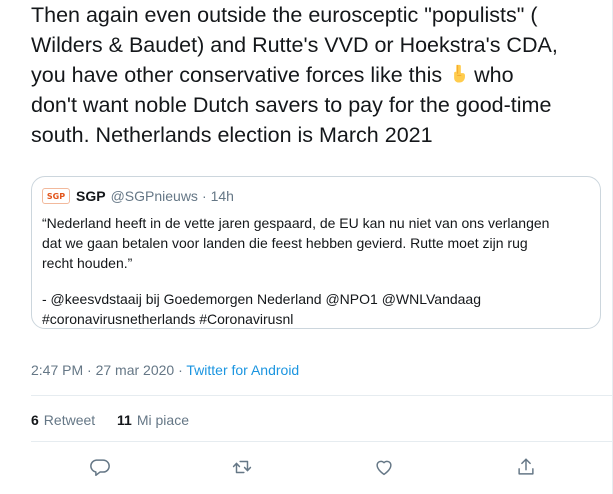  I want to click on like-count: 11, so click(124, 420).